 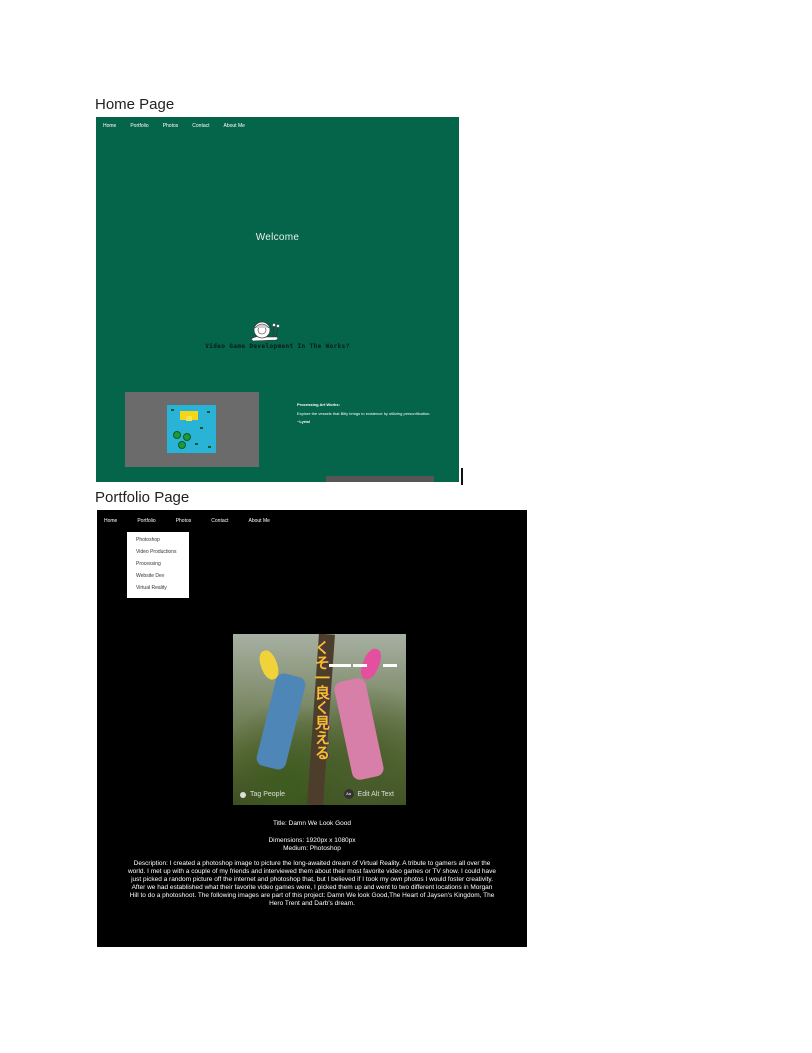 I want to click on text-cursor, so click(x=462, y=476).